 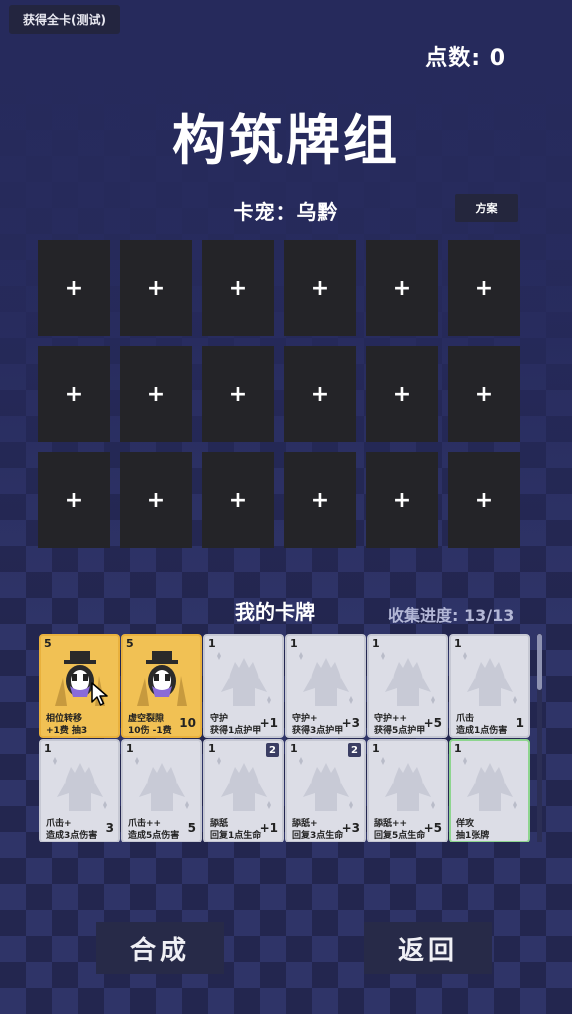 What do you see at coordinates (236, 836) in the screenshot?
I see `card-description: 回复1点生命` at bounding box center [236, 836].